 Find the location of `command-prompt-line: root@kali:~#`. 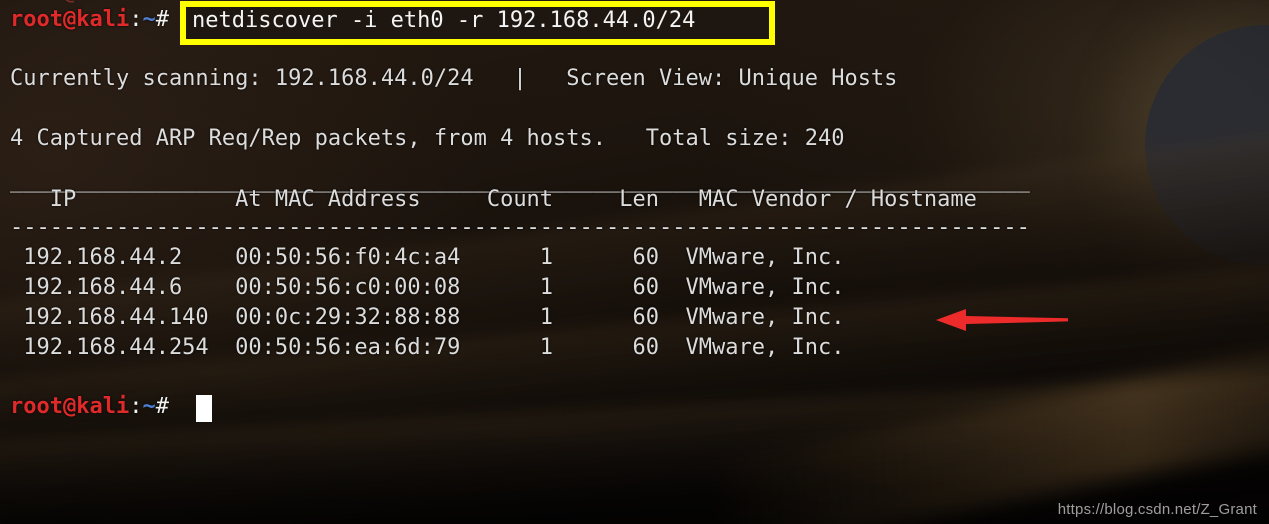

command-prompt-line: root@kali:~# is located at coordinates (89, 20).